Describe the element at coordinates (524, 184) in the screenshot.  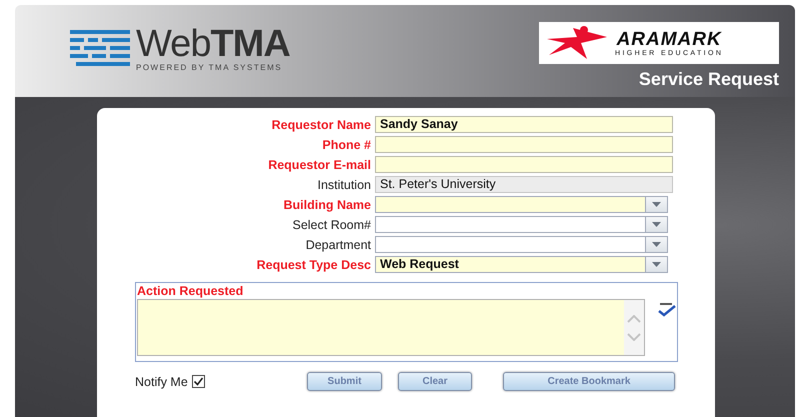
I see `readonly-field: St. Peter's University` at that location.